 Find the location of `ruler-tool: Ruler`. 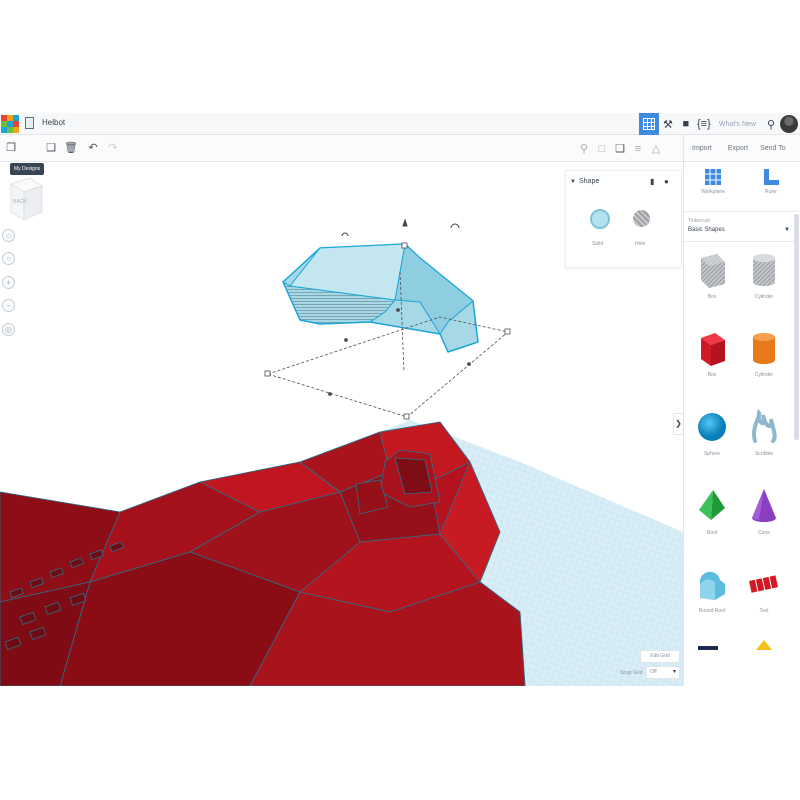

ruler-tool: Ruler is located at coordinates (771, 181).